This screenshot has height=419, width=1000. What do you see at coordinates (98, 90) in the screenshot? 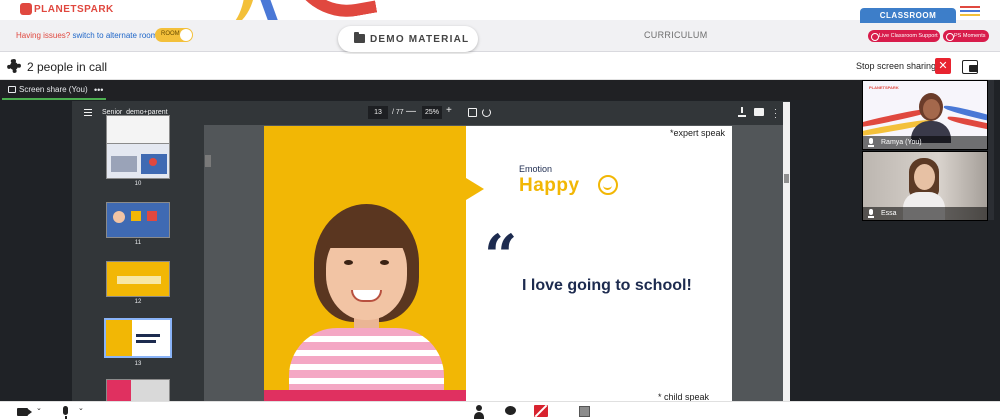
I see `more-options-icon: •••` at bounding box center [98, 90].